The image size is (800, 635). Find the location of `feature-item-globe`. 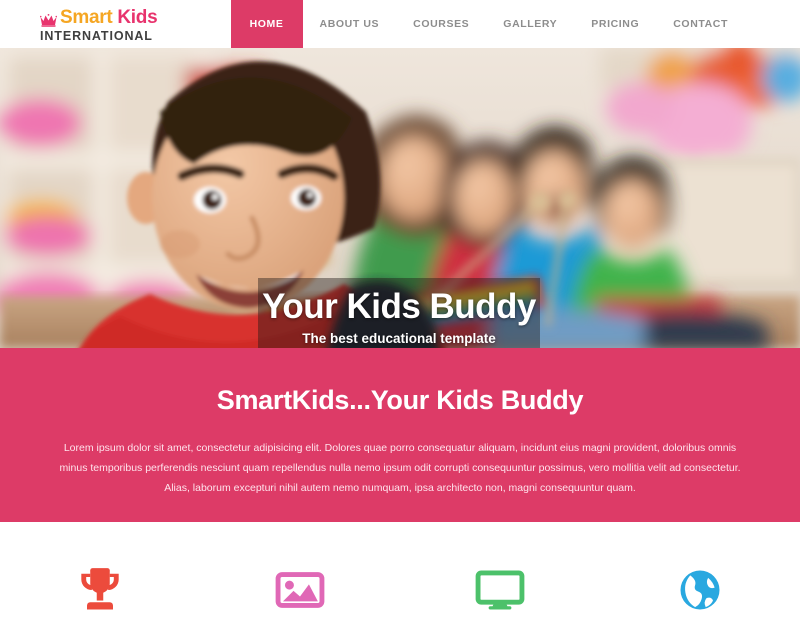

feature-item-globe is located at coordinates (700, 578).